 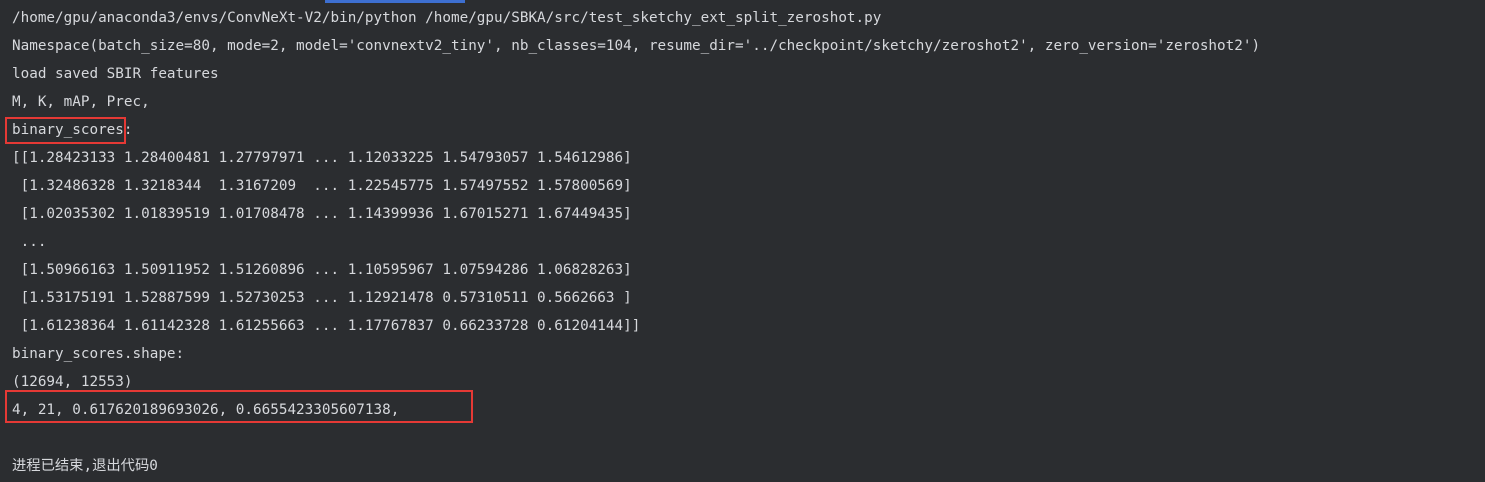 What do you see at coordinates (72, 382) in the screenshot?
I see `console-shape-value: (12694, 12553)` at bounding box center [72, 382].